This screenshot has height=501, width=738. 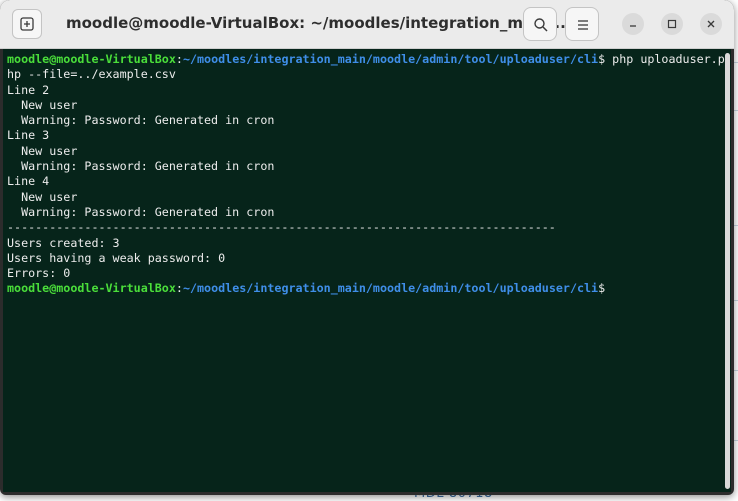 What do you see at coordinates (28, 135) in the screenshot?
I see `output-line: Line 3` at bounding box center [28, 135].